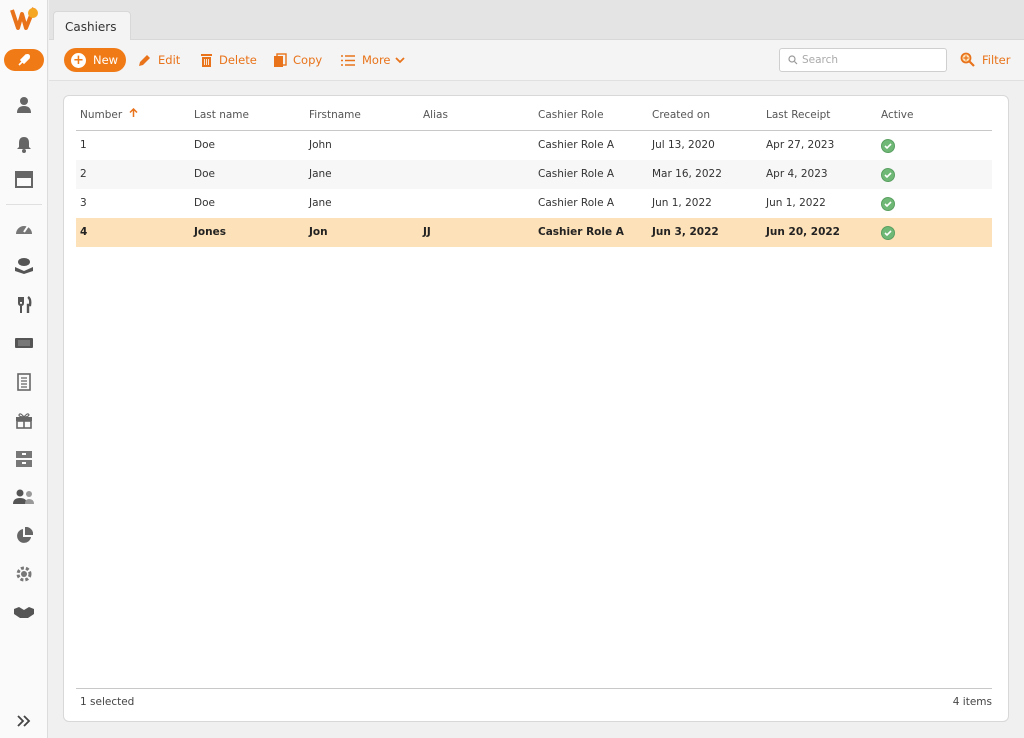 The image size is (1024, 738). What do you see at coordinates (682, 203) in the screenshot?
I see `cell-created-on: Jun 1, 2022` at bounding box center [682, 203].